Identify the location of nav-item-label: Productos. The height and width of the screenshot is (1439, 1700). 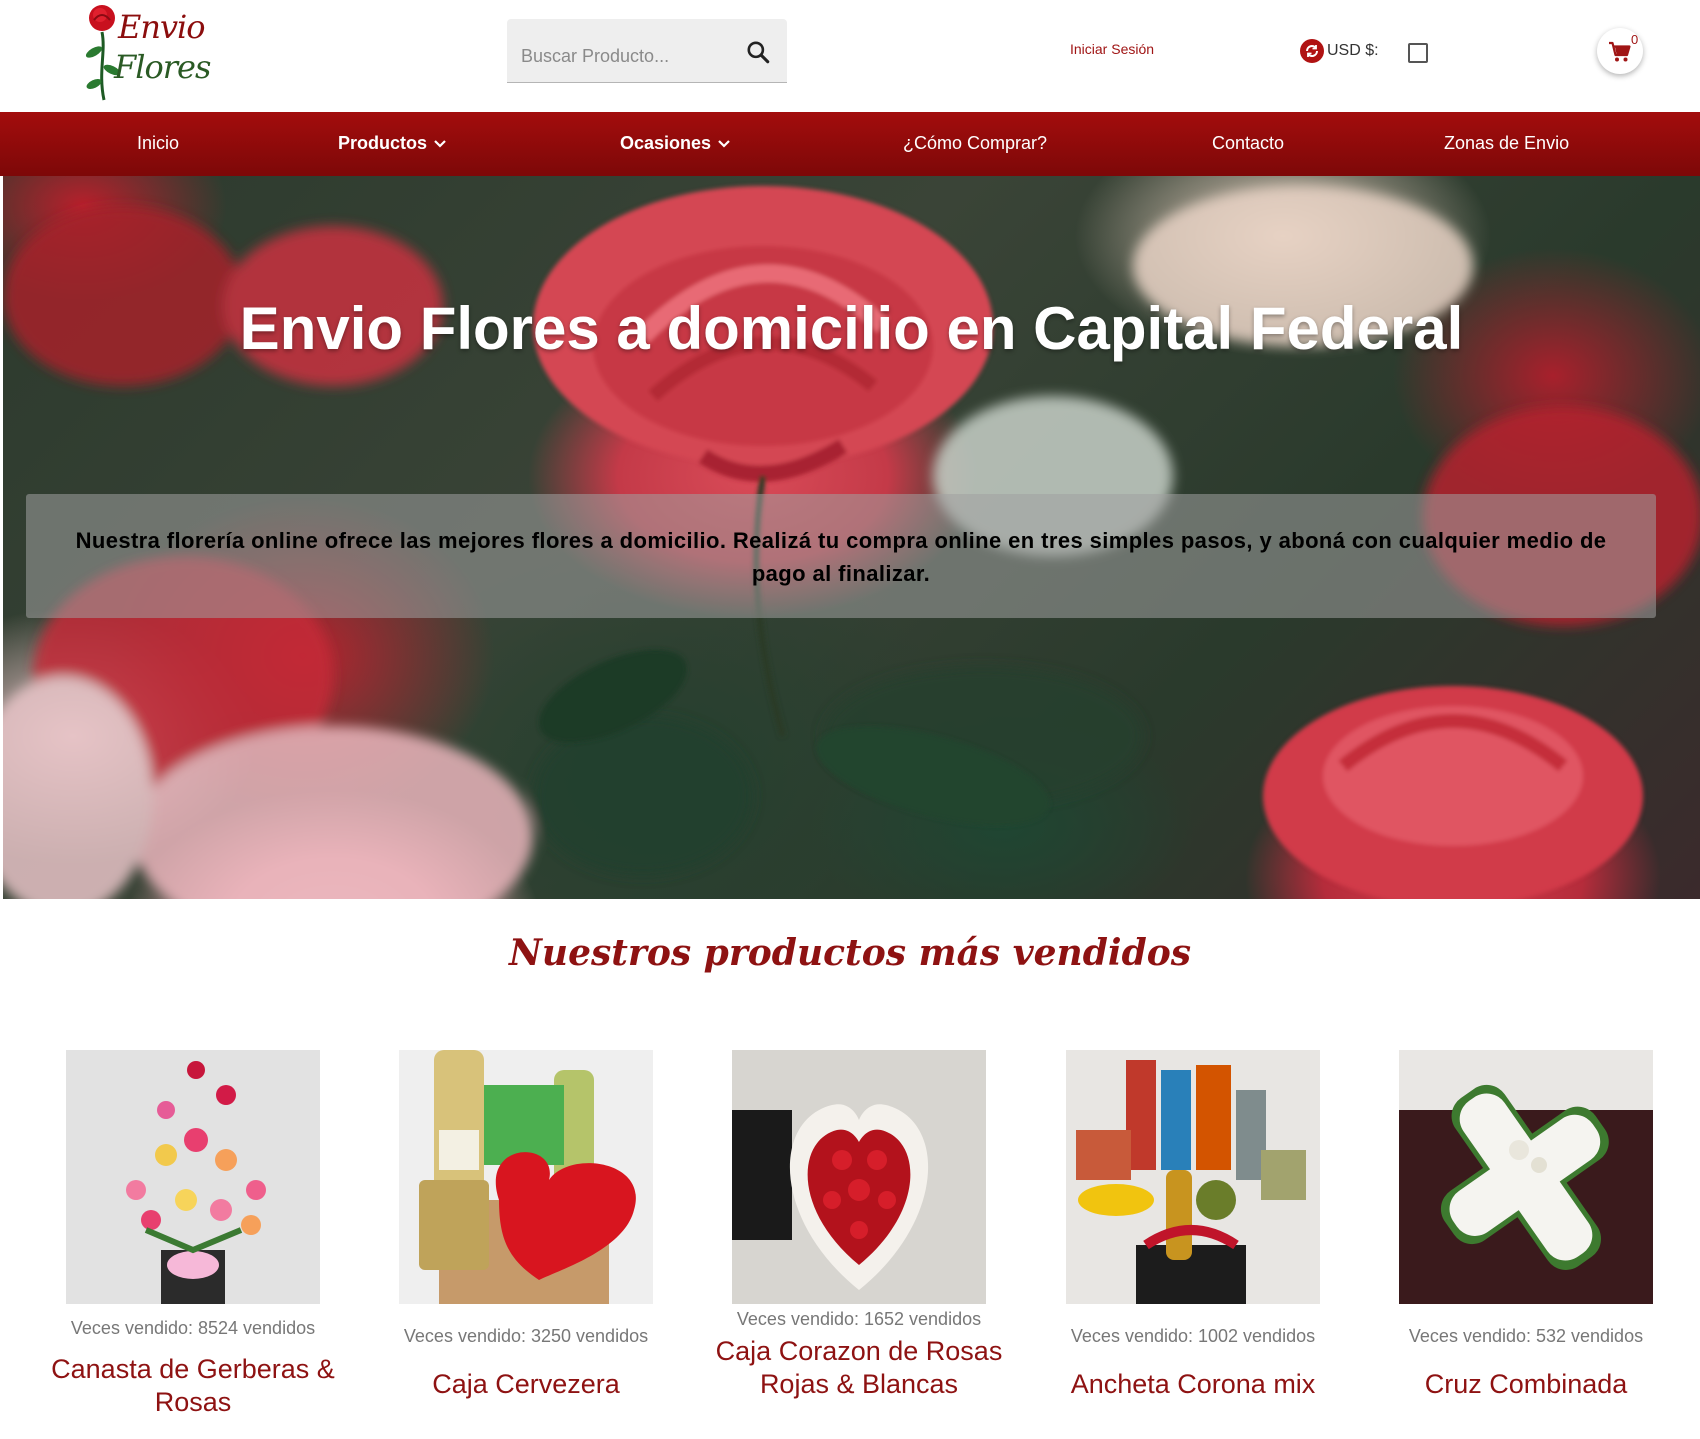
(383, 143).